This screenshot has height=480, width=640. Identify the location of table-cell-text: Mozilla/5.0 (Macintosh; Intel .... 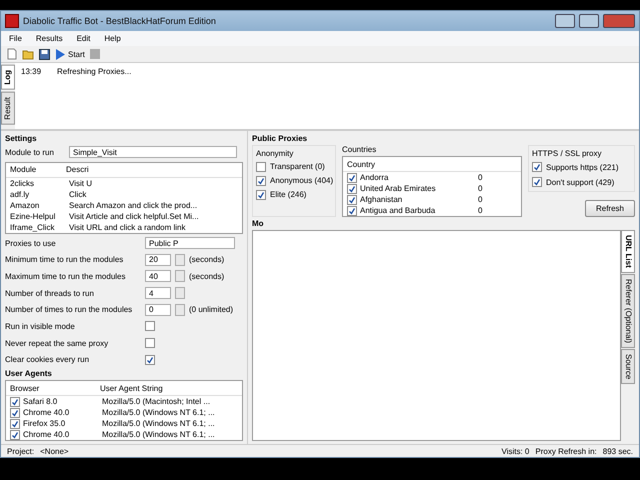
(157, 401).